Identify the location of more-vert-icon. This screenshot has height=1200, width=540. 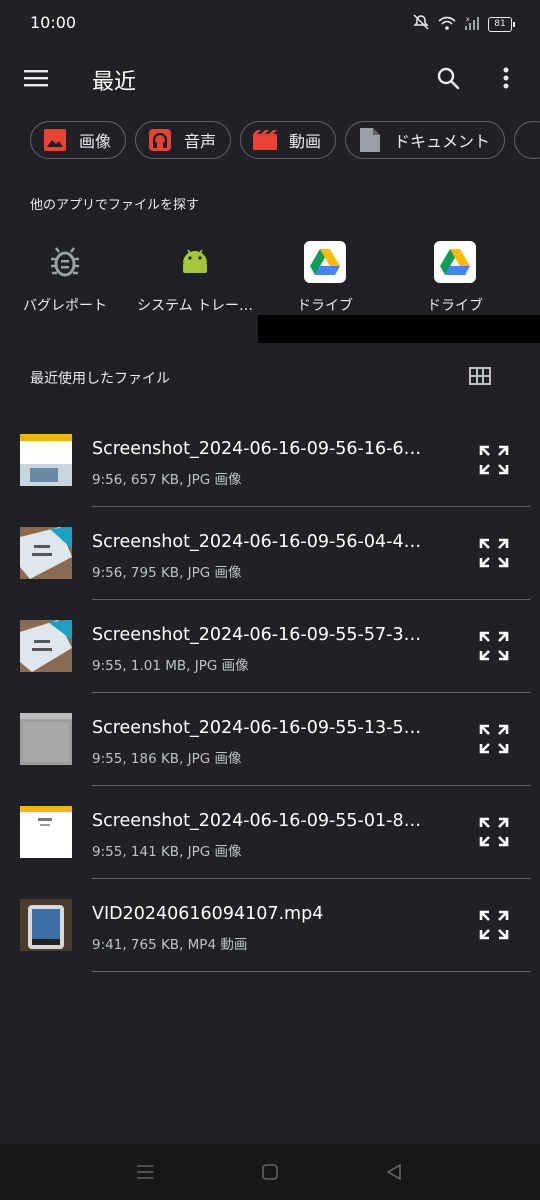
(506, 78).